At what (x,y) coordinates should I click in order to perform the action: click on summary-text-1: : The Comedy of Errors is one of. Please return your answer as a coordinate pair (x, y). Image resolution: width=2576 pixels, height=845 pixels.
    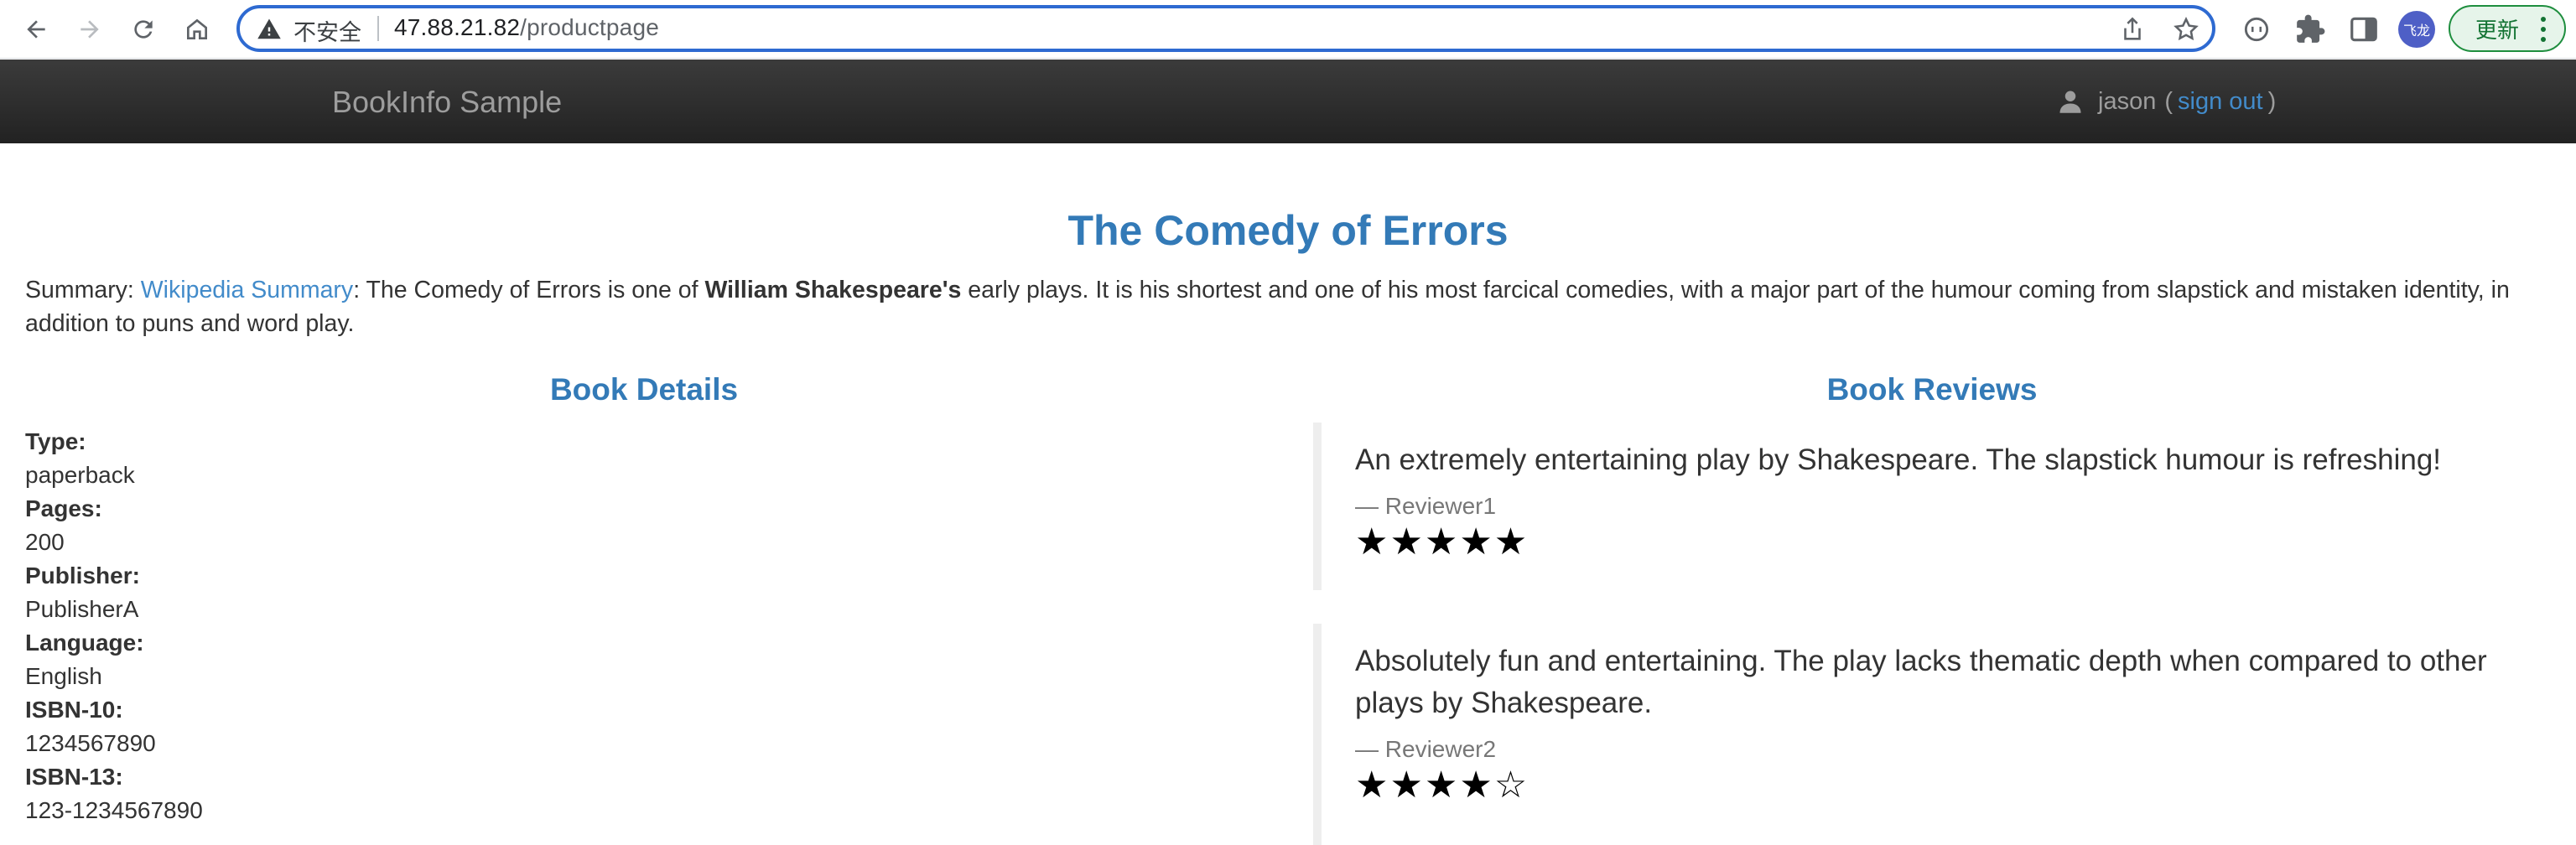
    Looking at the image, I should click on (526, 290).